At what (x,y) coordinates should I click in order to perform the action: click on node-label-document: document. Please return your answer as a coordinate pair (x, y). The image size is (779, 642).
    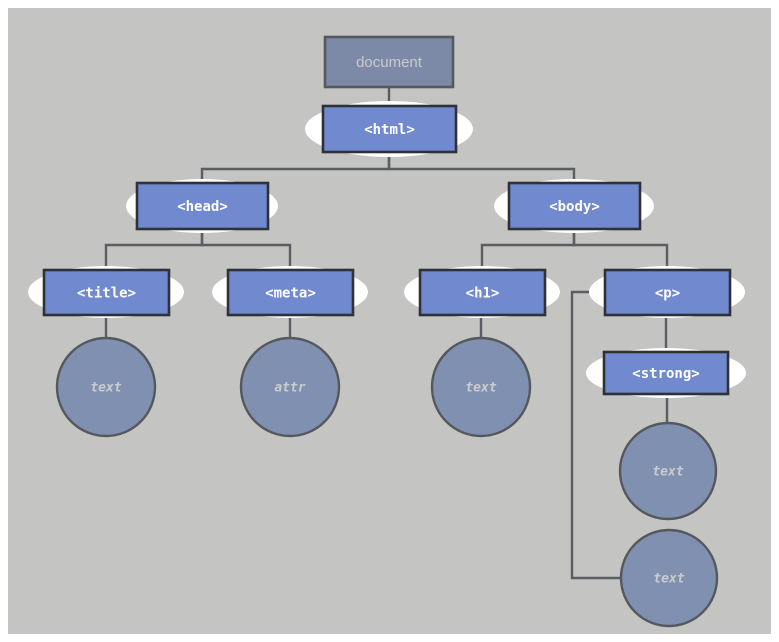
    Looking at the image, I should click on (389, 62).